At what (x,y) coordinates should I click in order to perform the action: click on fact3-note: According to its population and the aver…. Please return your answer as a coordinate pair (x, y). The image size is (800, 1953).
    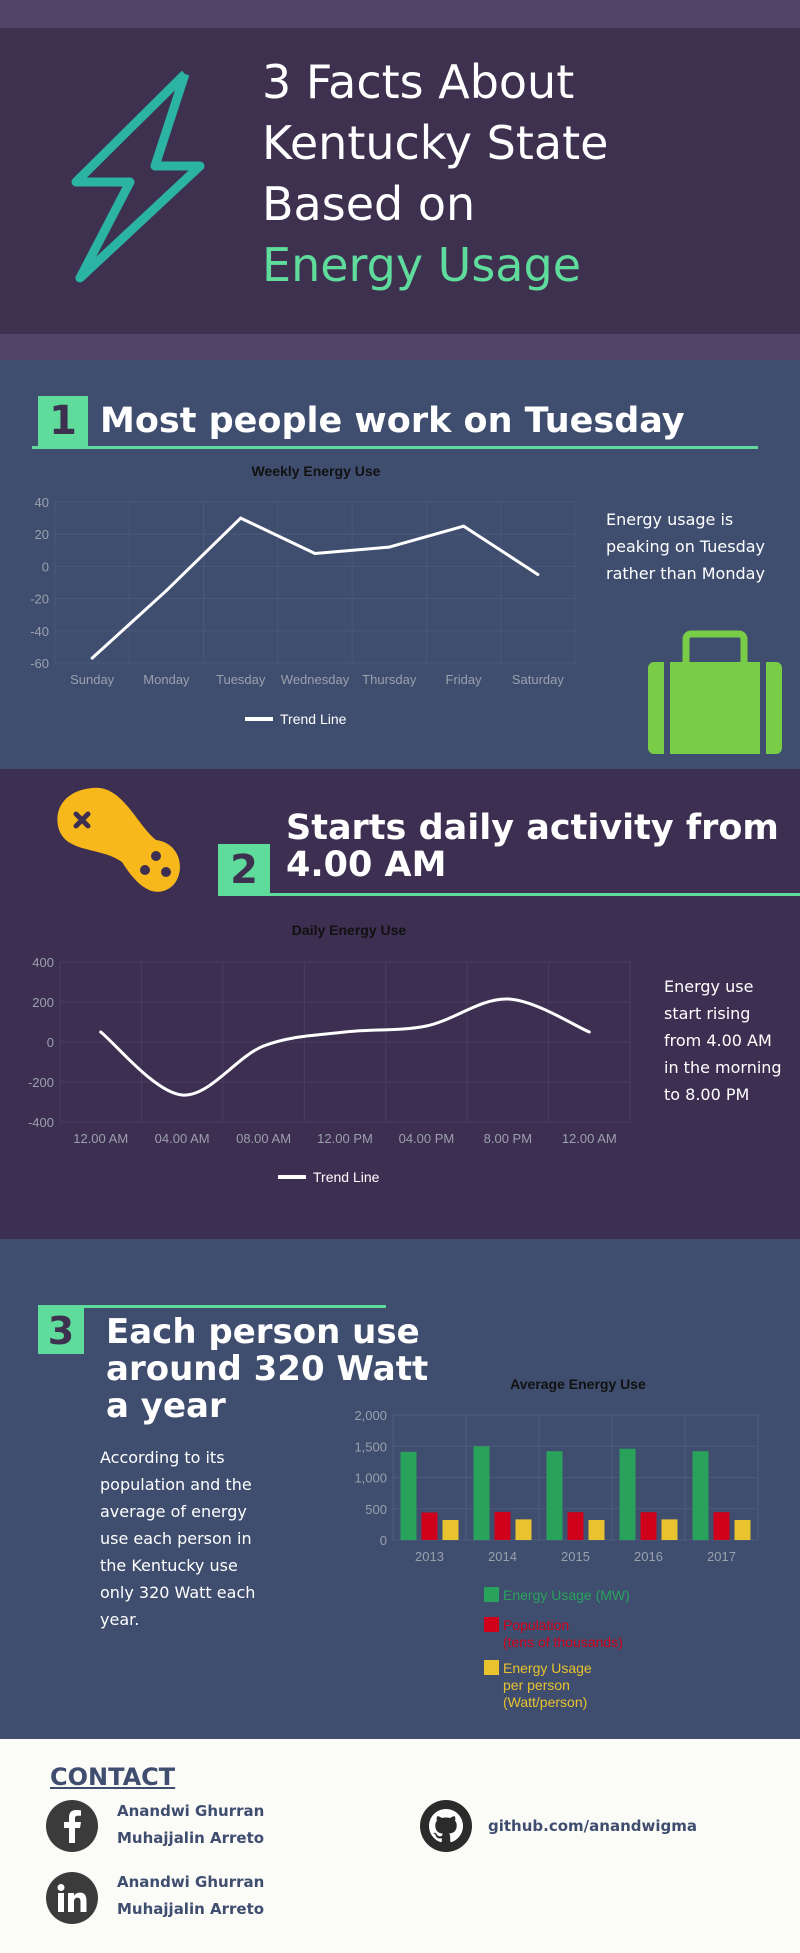
    Looking at the image, I should click on (178, 1538).